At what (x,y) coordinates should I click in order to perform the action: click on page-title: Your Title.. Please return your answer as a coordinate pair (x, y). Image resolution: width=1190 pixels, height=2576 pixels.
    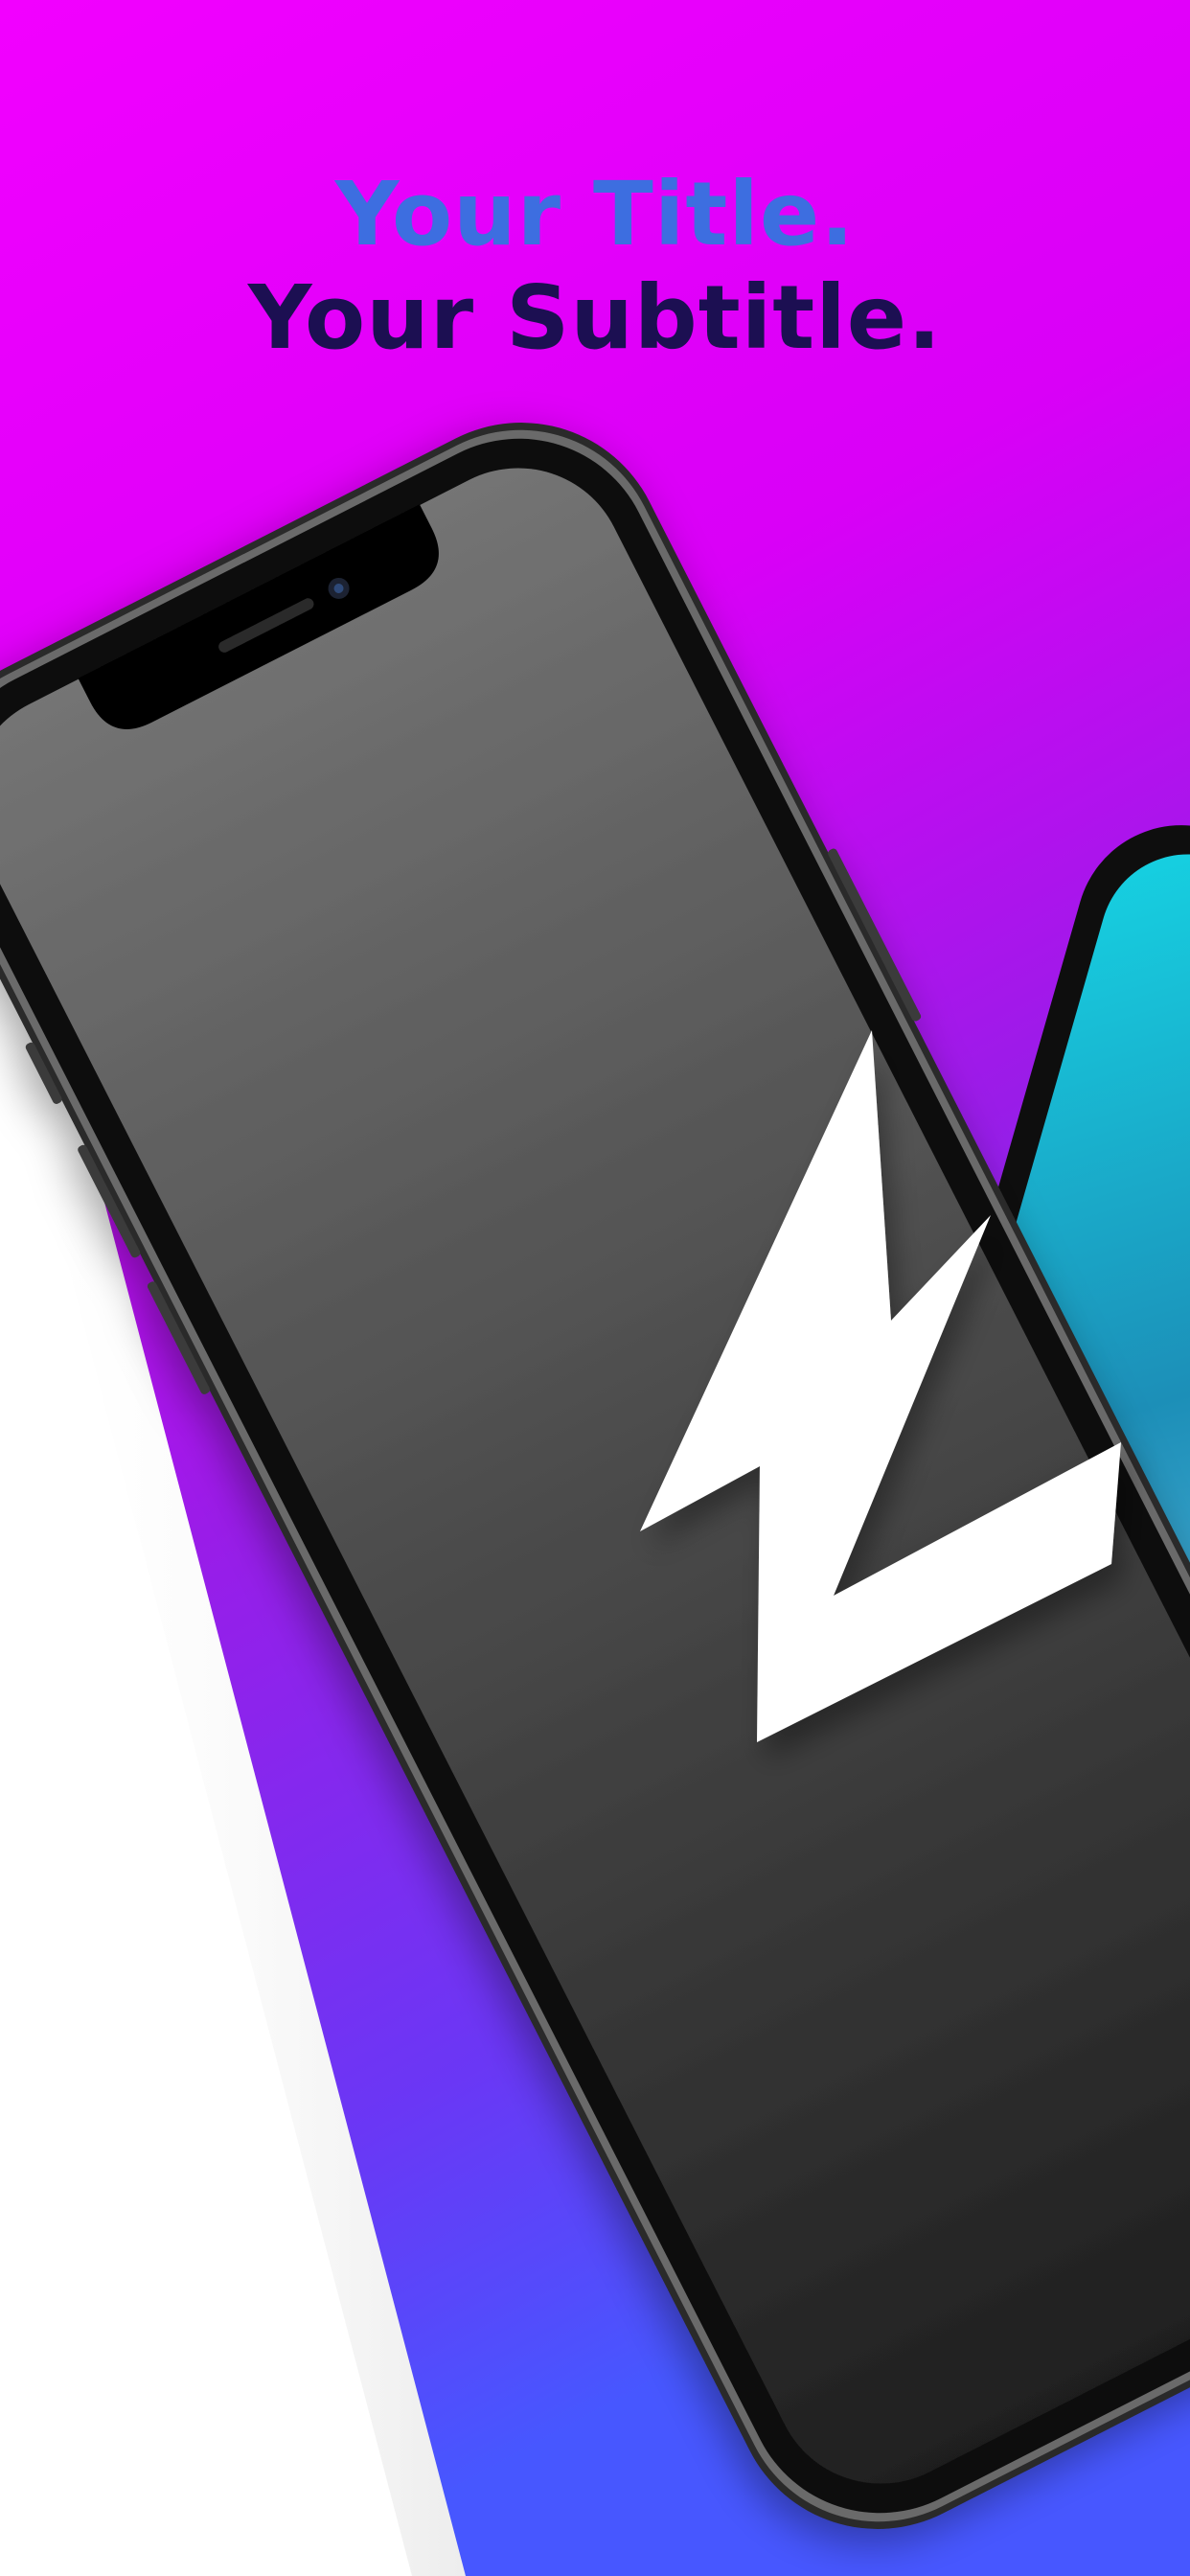
    Looking at the image, I should click on (595, 214).